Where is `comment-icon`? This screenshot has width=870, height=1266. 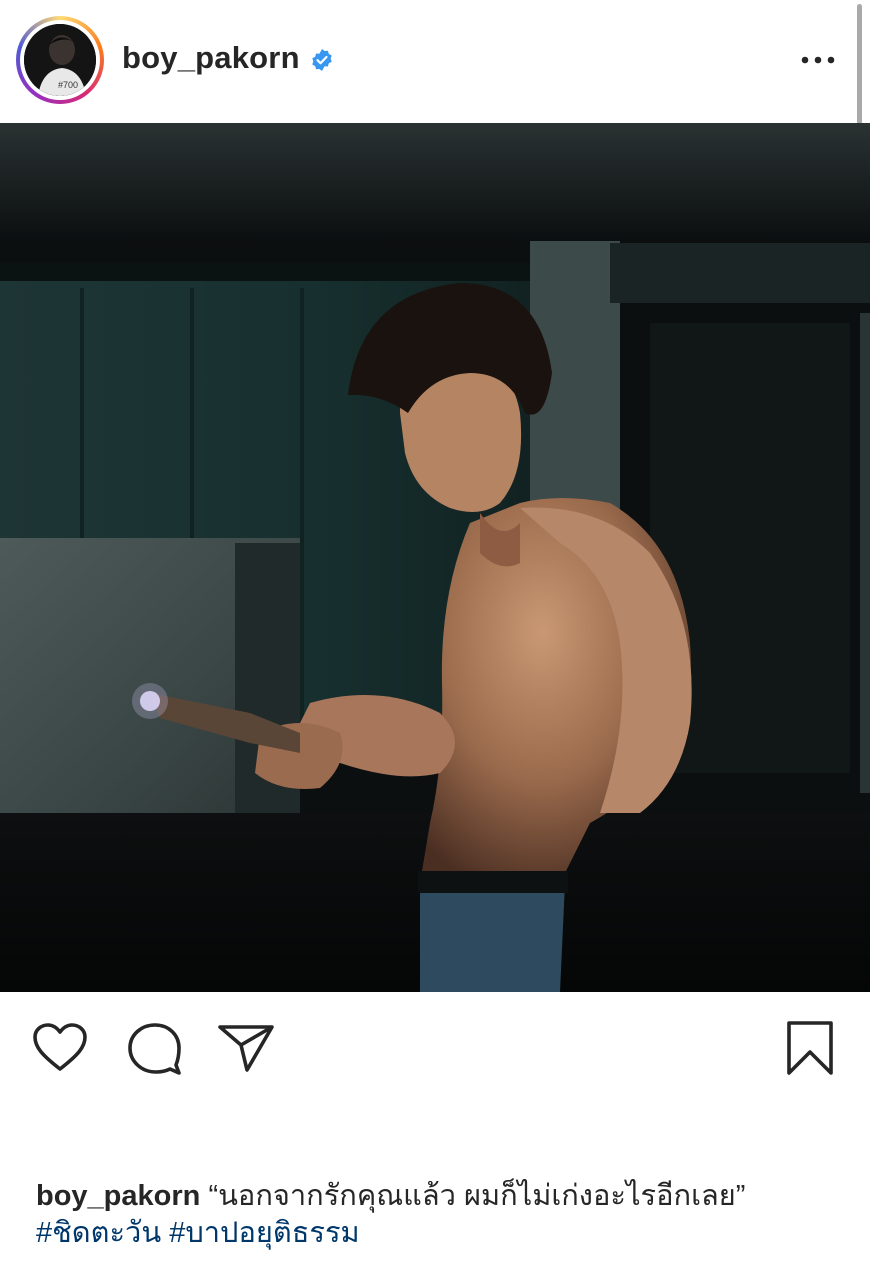
comment-icon is located at coordinates (154, 1049).